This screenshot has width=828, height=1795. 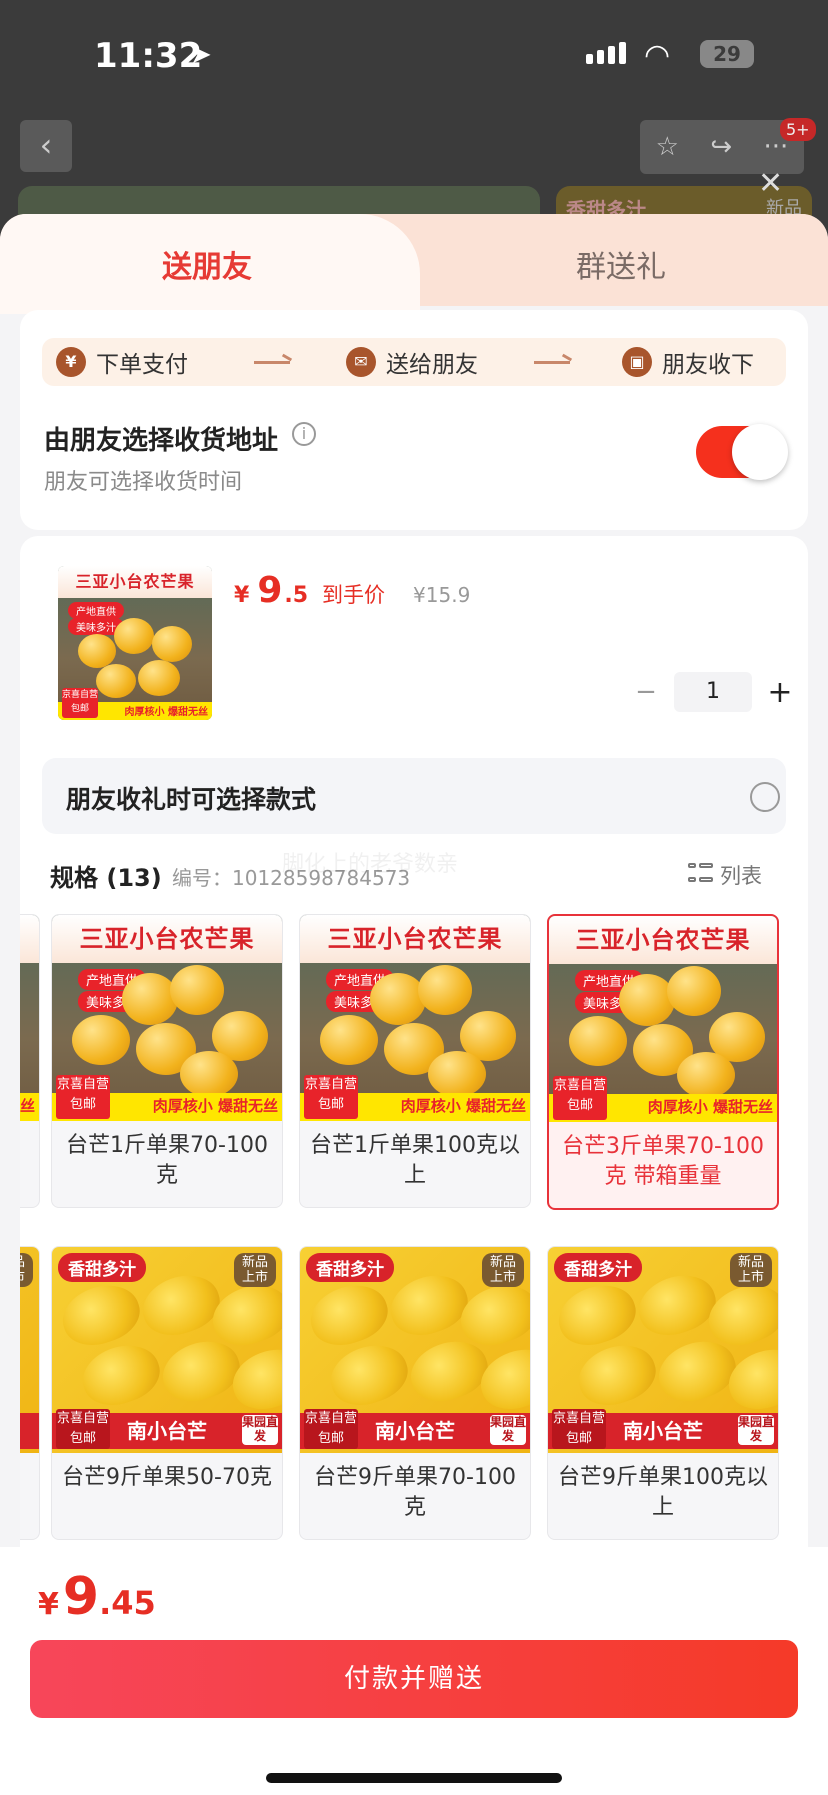 I want to click on address-toggle, so click(x=742, y=452).